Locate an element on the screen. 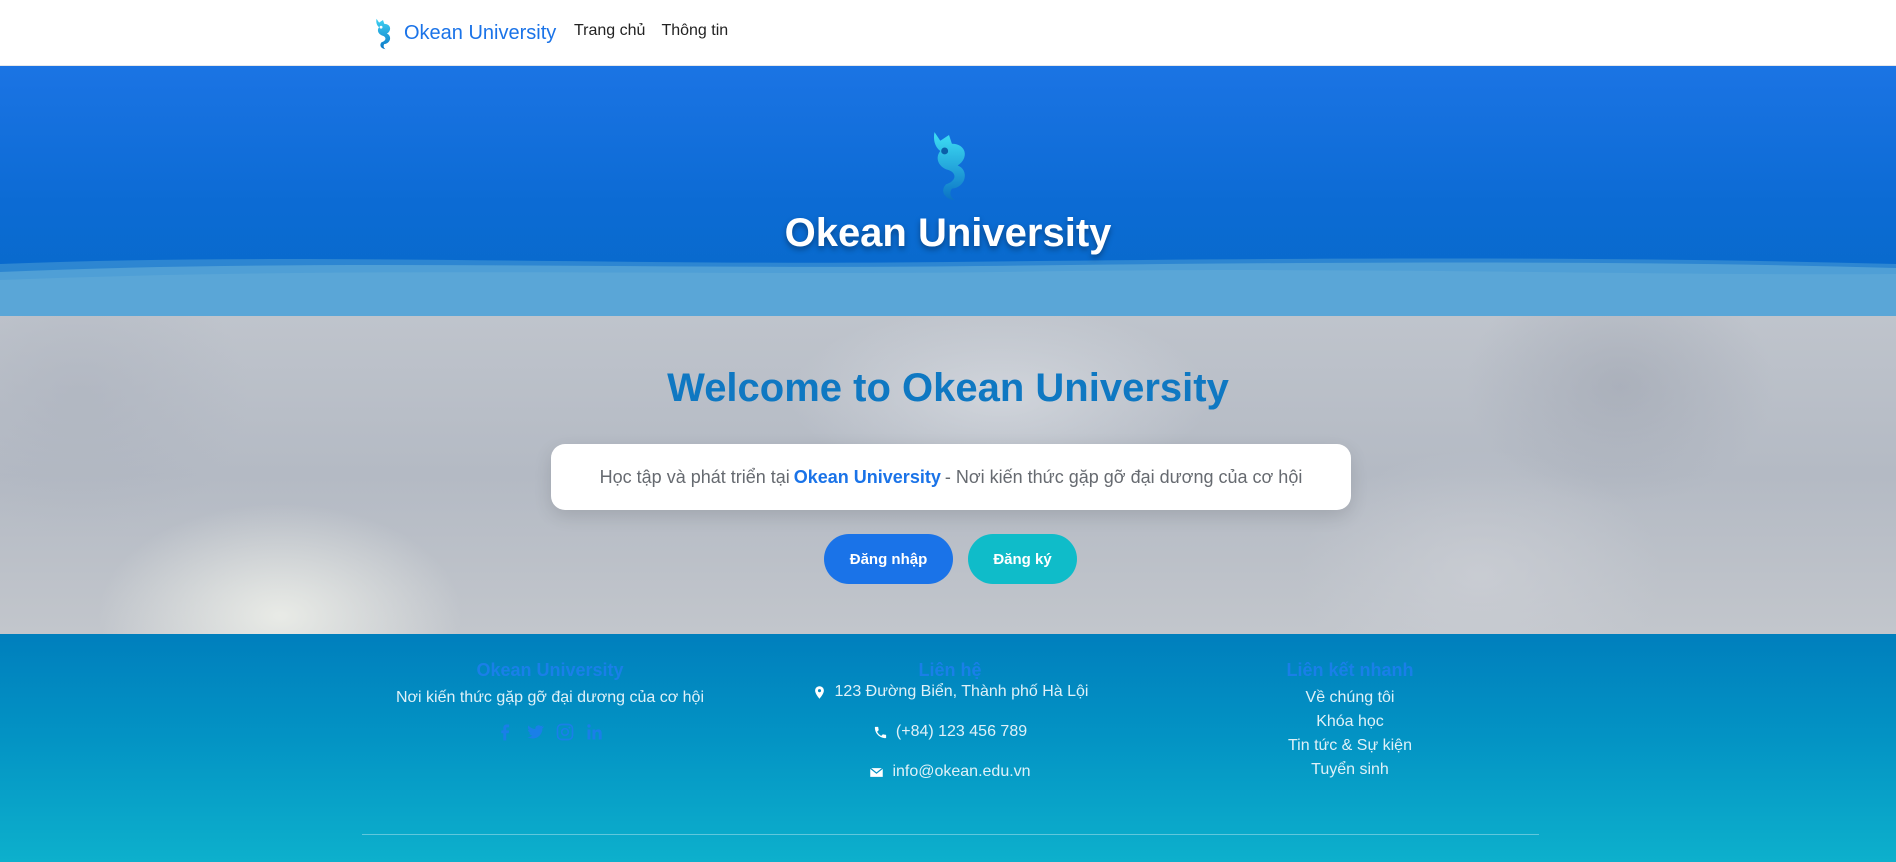 The width and height of the screenshot is (1896, 862). login-button: Đăng nhập is located at coordinates (888, 559).